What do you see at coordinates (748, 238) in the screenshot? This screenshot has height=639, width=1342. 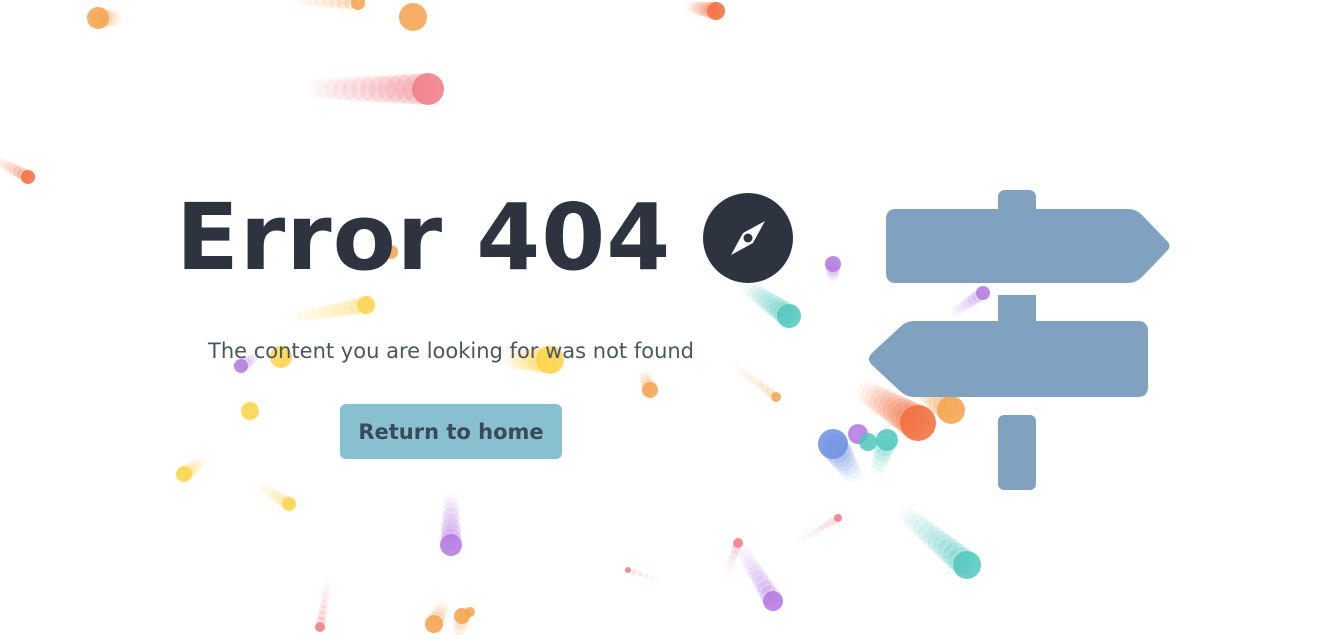 I see `compass-icon` at bounding box center [748, 238].